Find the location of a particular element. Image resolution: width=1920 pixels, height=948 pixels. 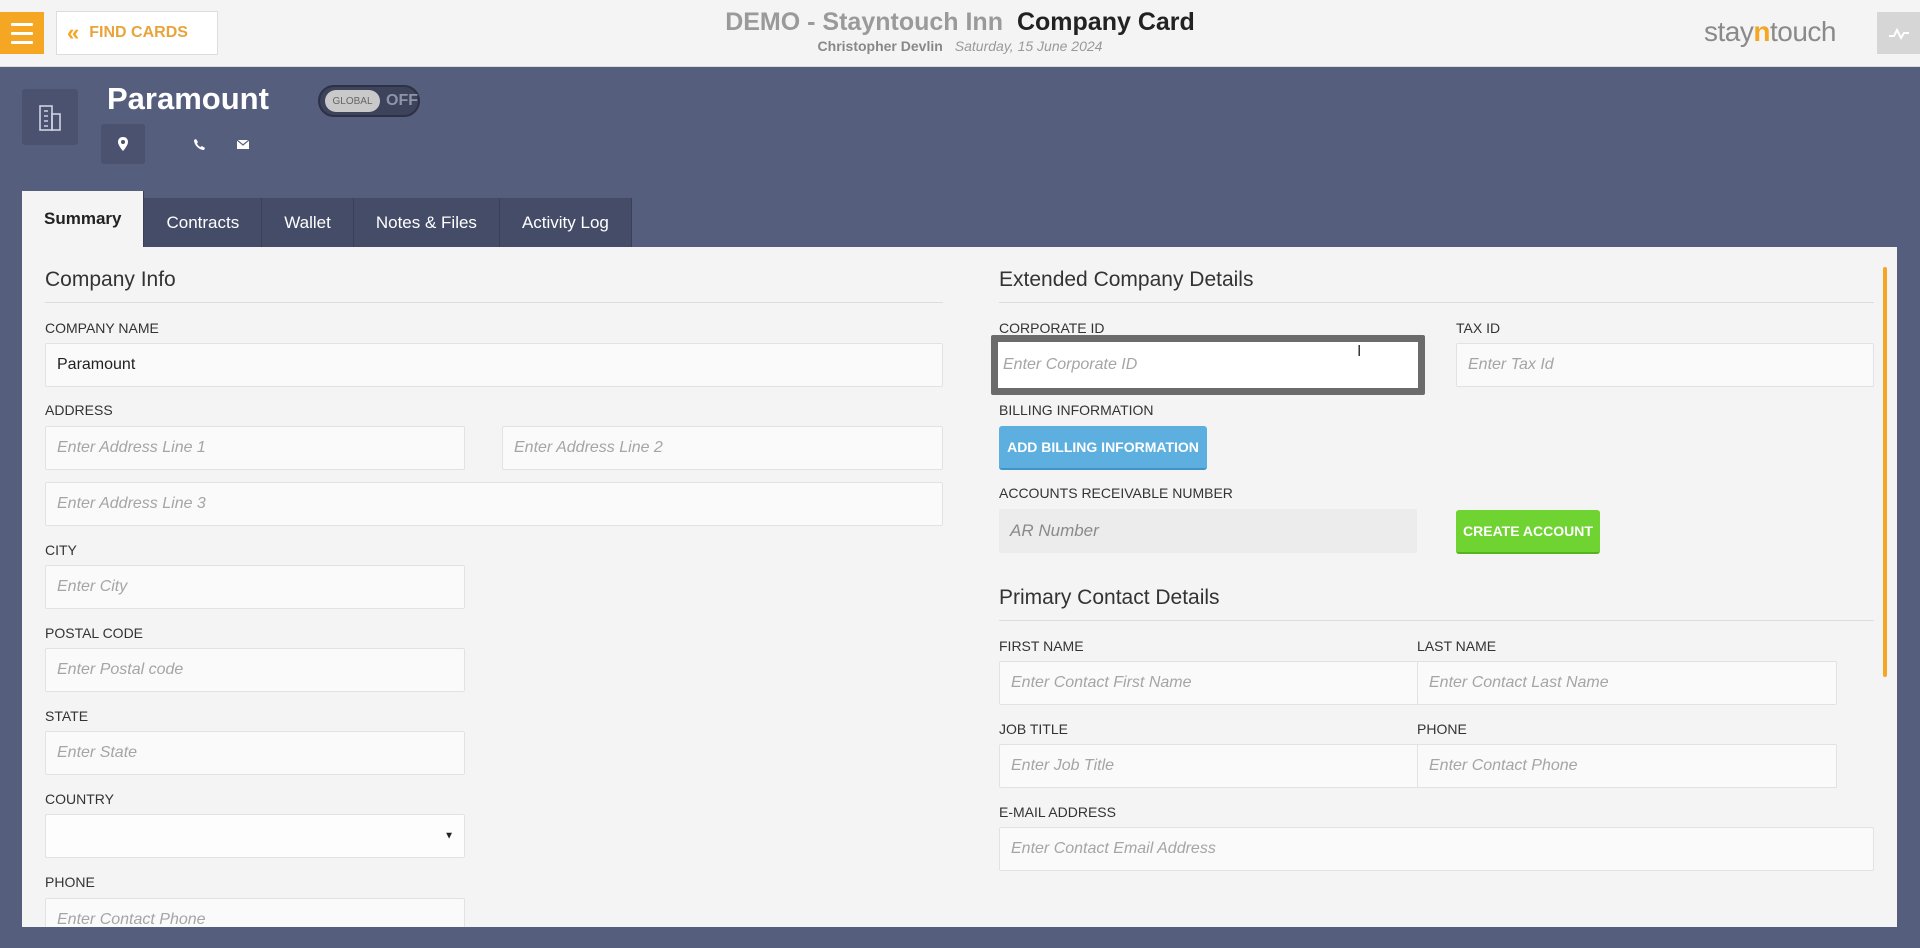

activity-graph-icon is located at coordinates (1898, 33).